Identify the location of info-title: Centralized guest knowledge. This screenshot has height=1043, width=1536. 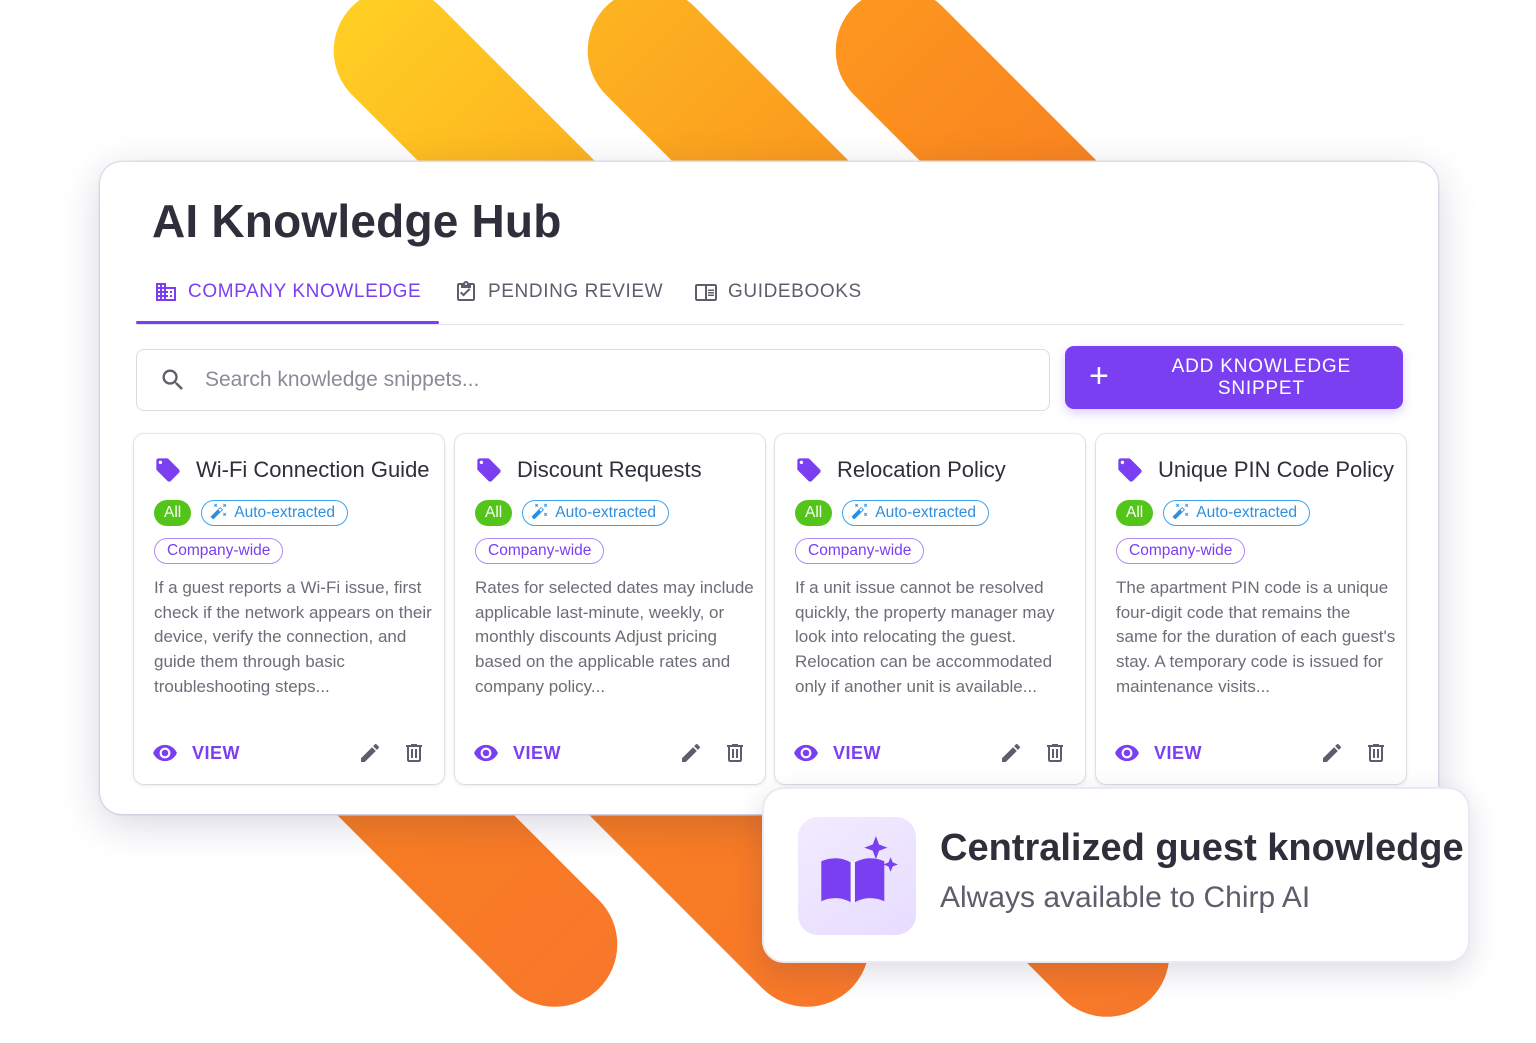
(1202, 848).